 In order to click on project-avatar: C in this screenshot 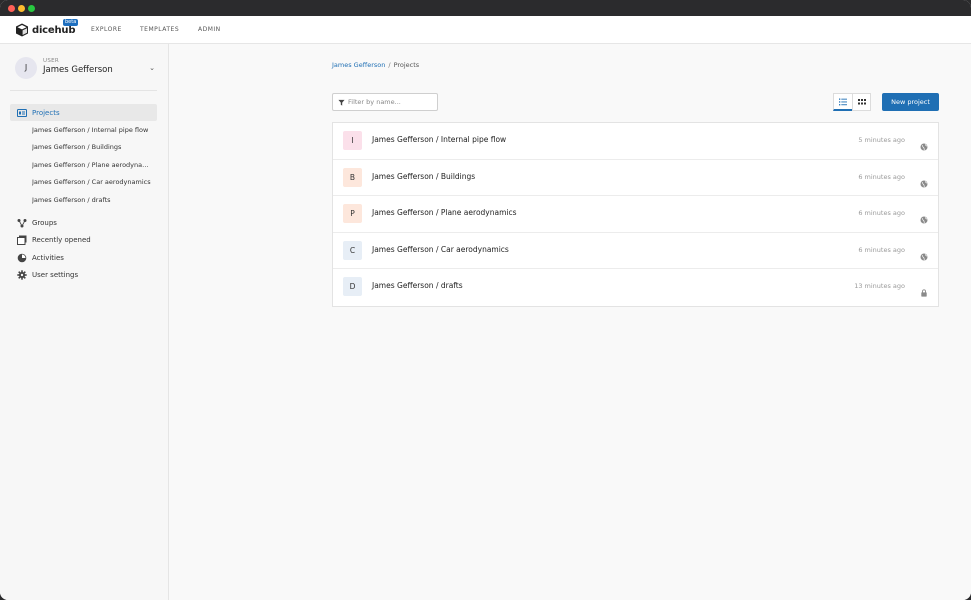, I will do `click(352, 250)`.